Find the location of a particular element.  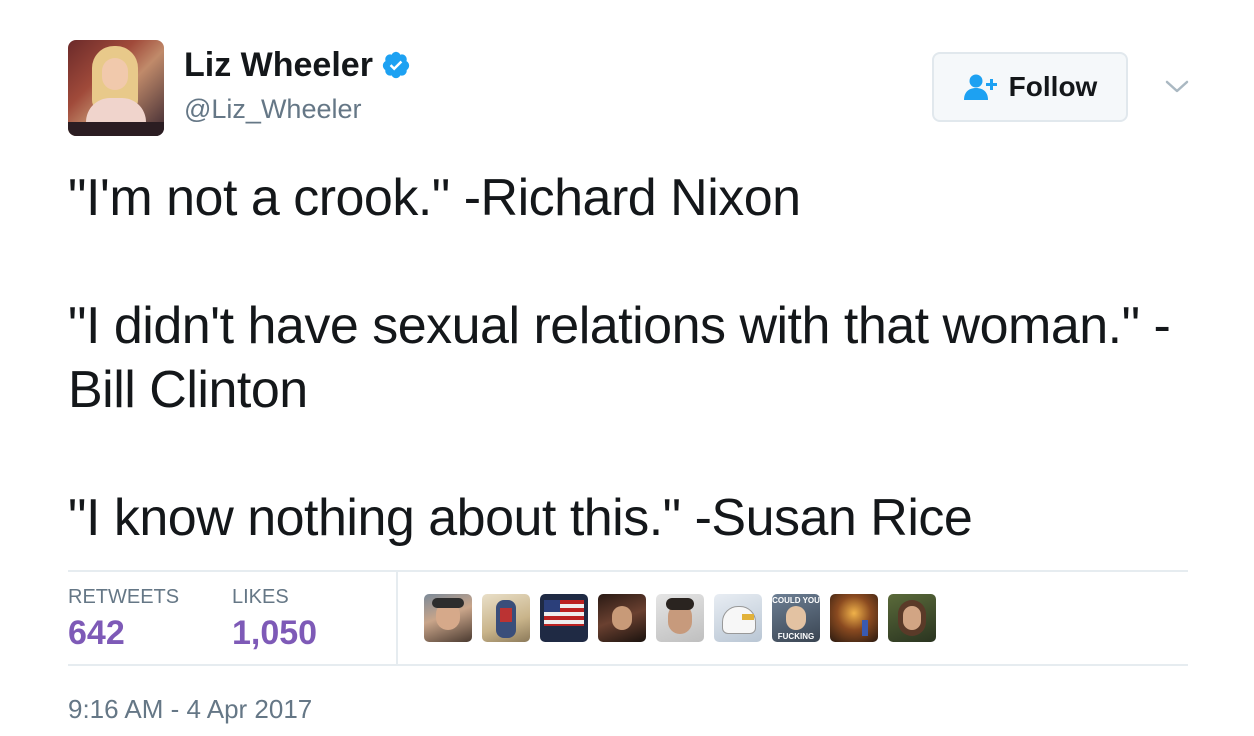

retweets-count: 642 is located at coordinates (96, 633).